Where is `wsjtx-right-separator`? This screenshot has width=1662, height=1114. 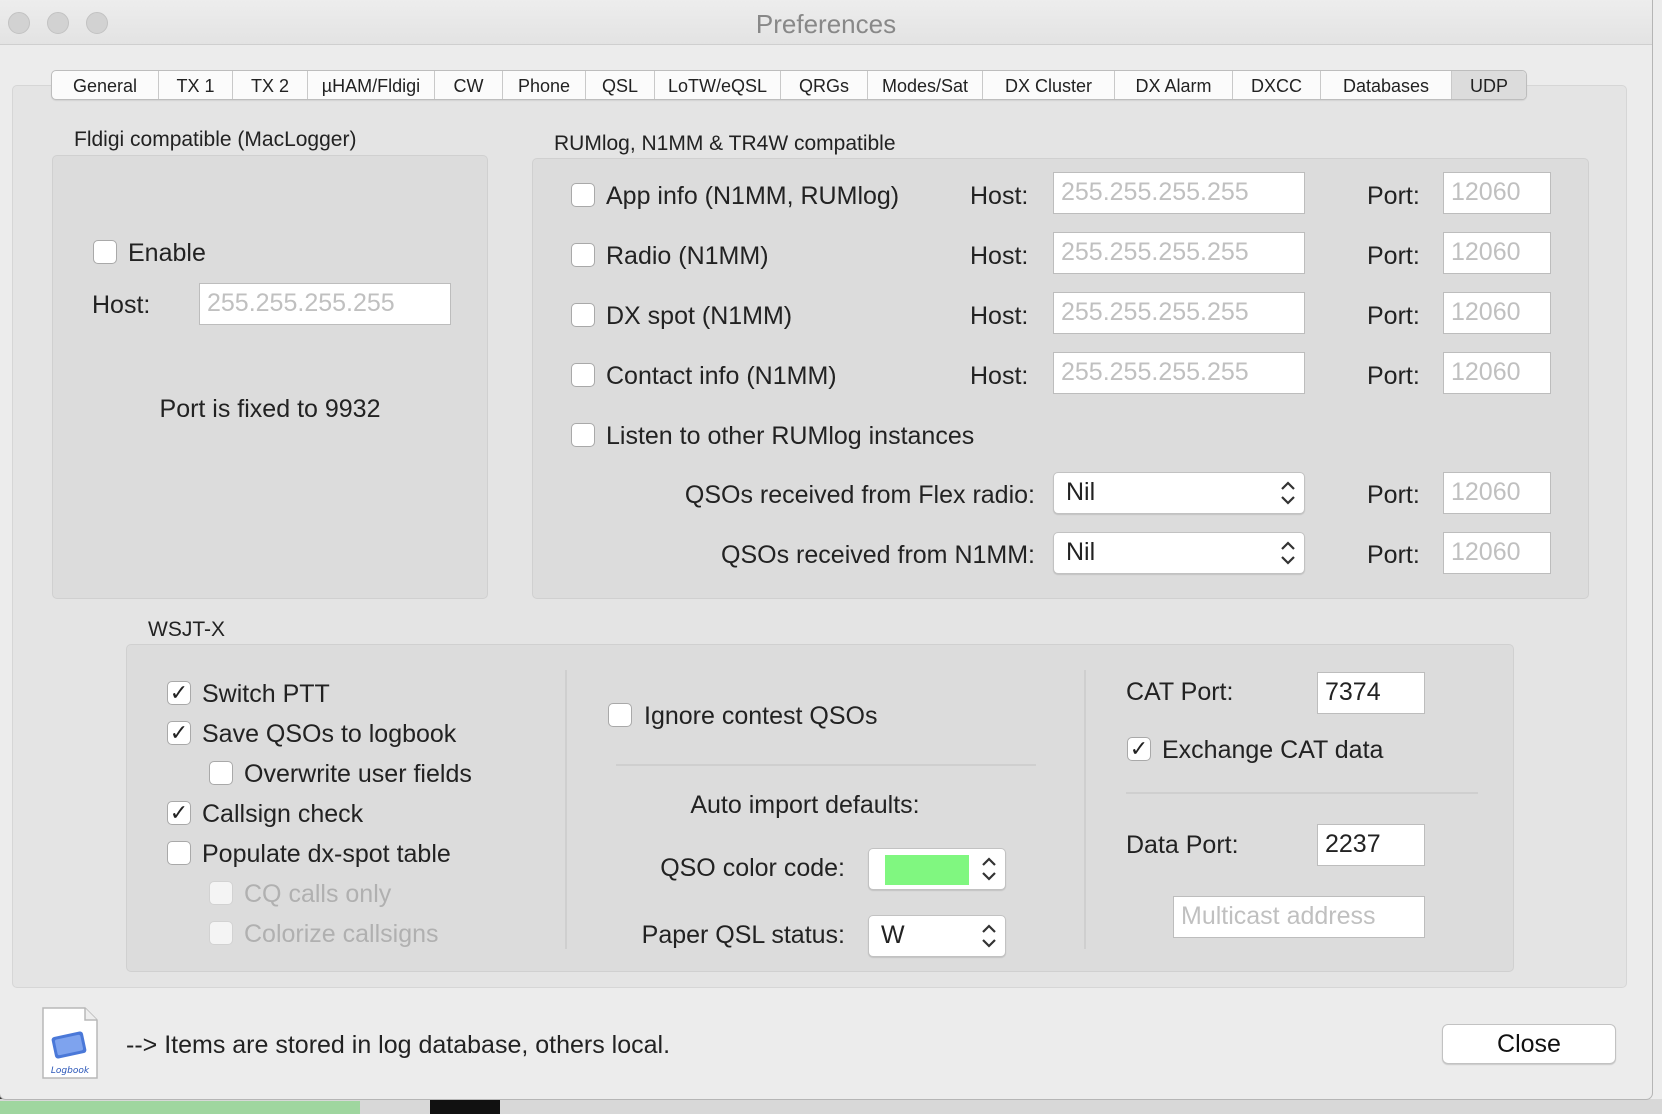
wsjtx-right-separator is located at coordinates (1302, 793).